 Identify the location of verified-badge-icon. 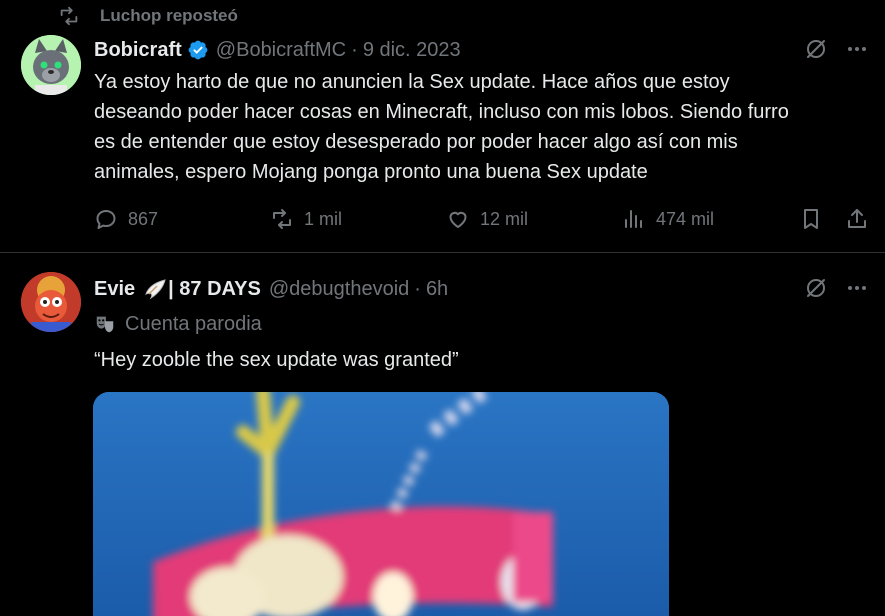
(198, 50).